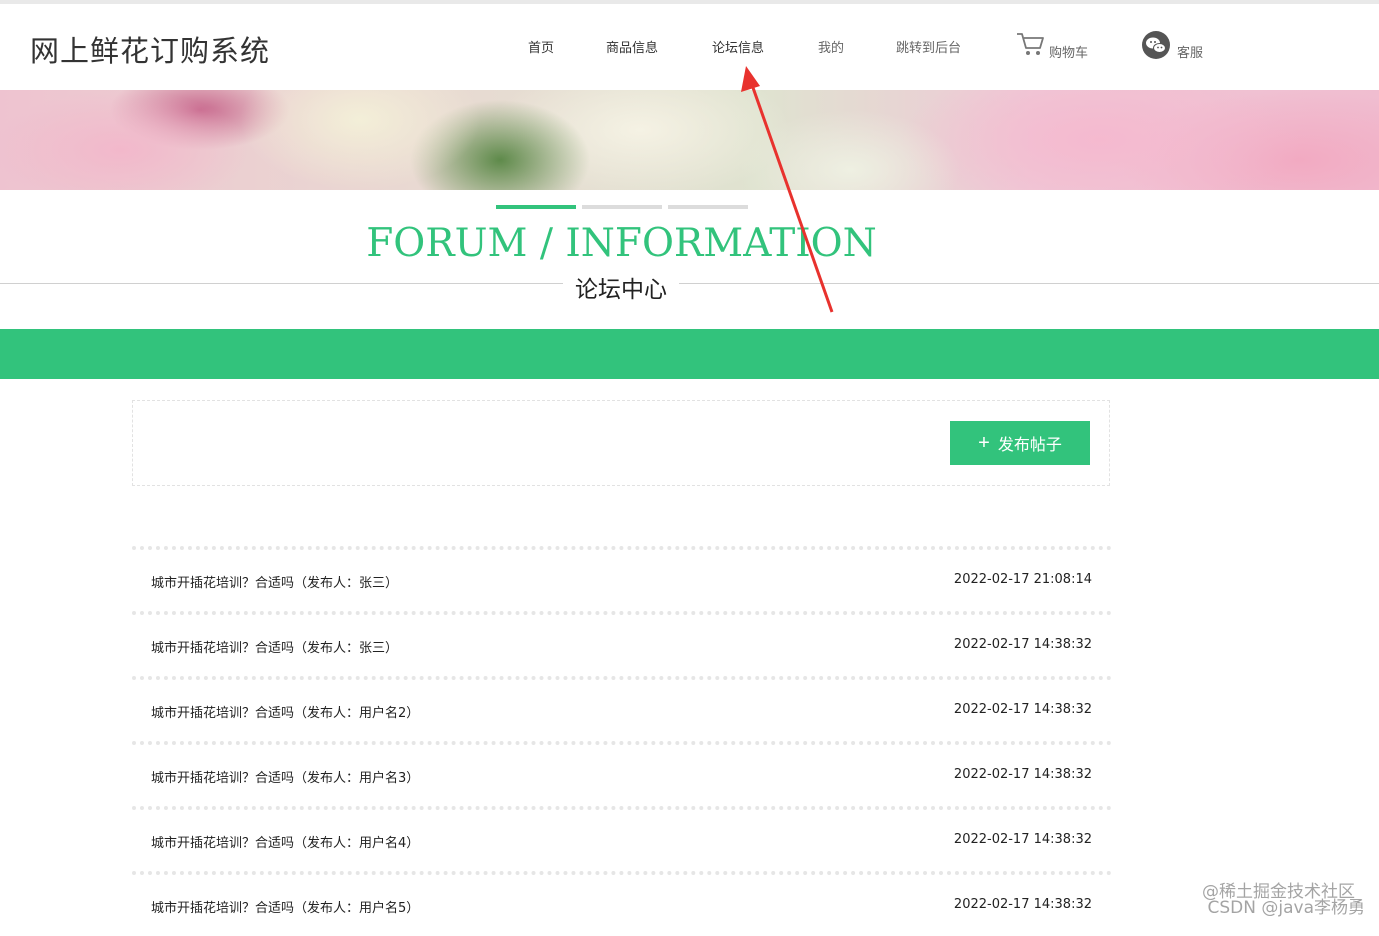 This screenshot has width=1379, height=936. What do you see at coordinates (285, 711) in the screenshot?
I see `post-title: 城市开插花培训？合适吗（发布人：用户名2）` at bounding box center [285, 711].